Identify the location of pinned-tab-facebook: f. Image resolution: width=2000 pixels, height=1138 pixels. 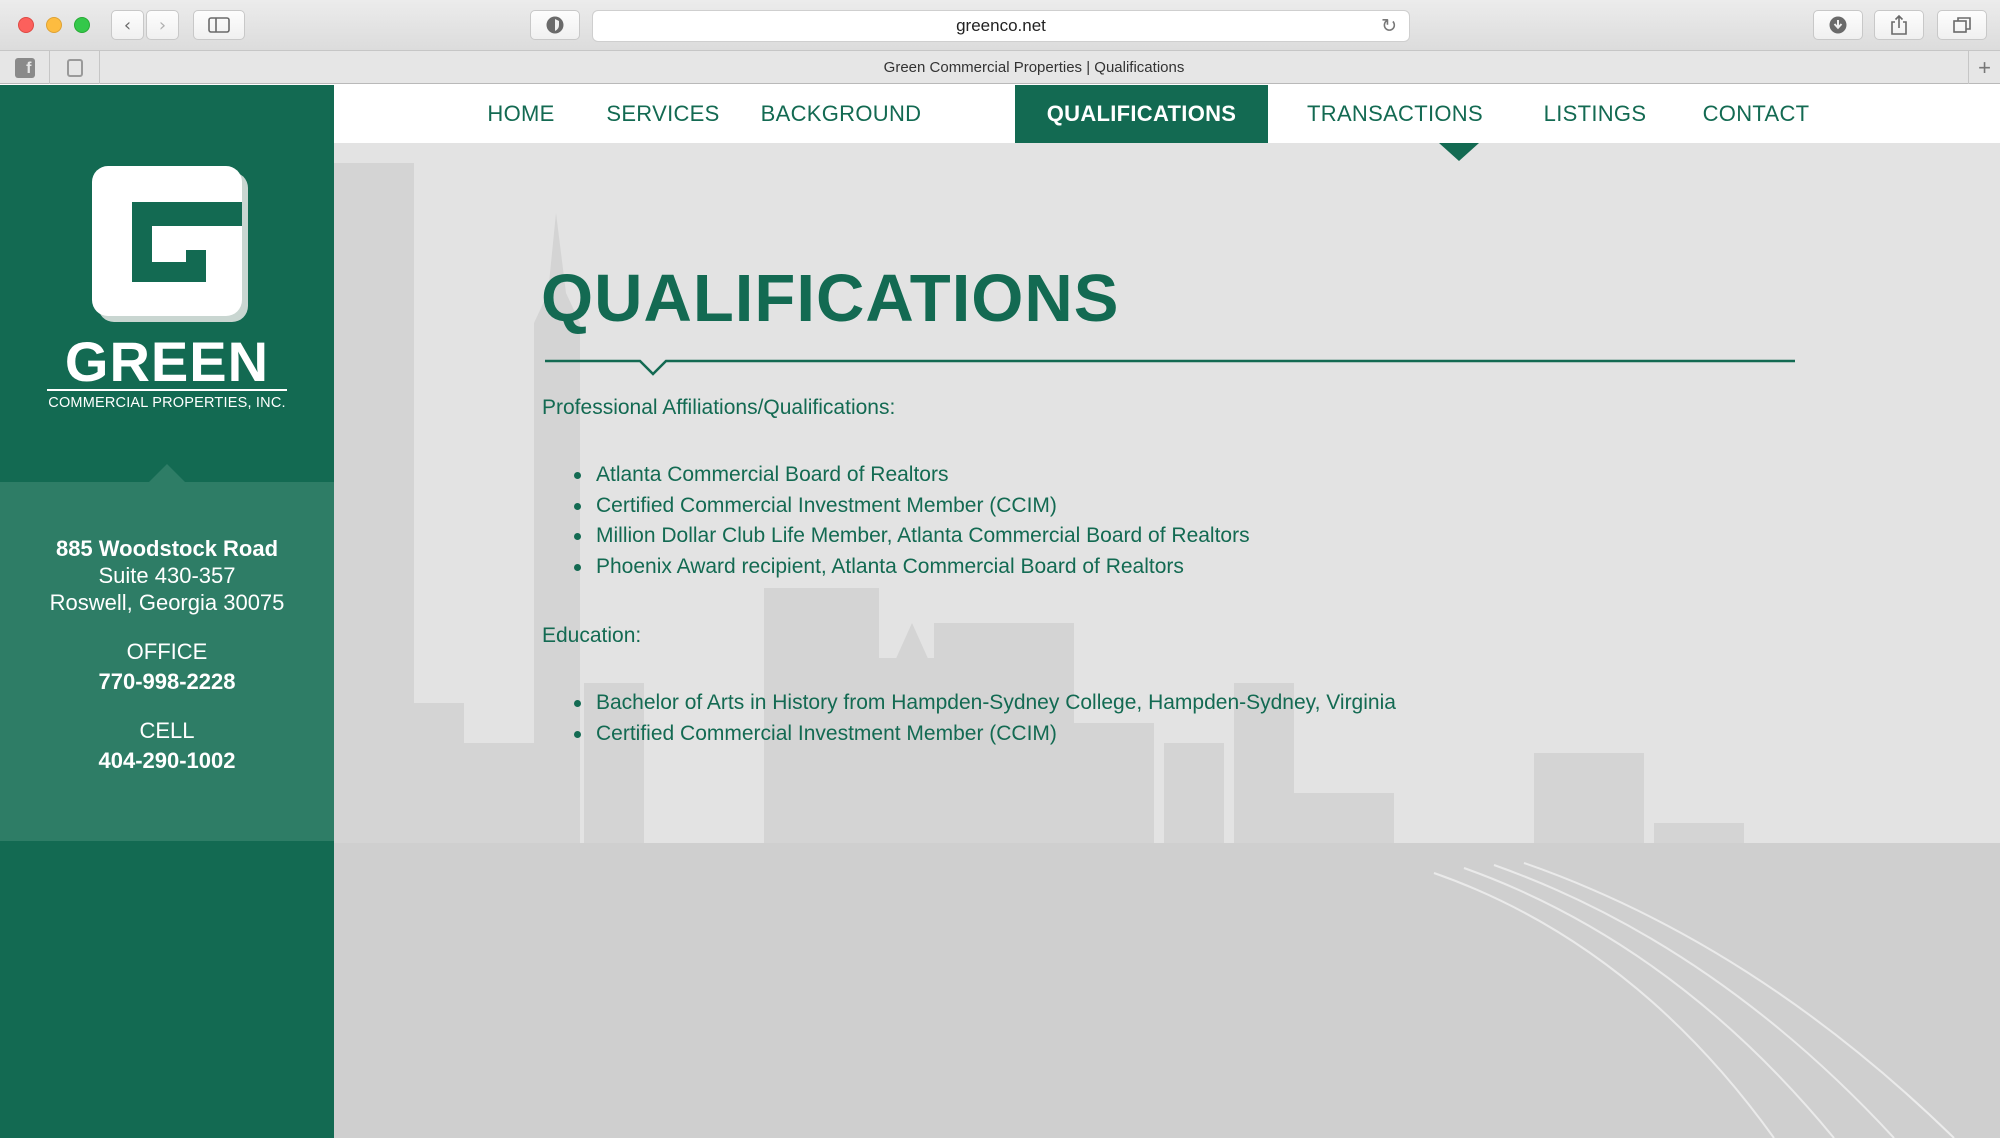
(25, 67).